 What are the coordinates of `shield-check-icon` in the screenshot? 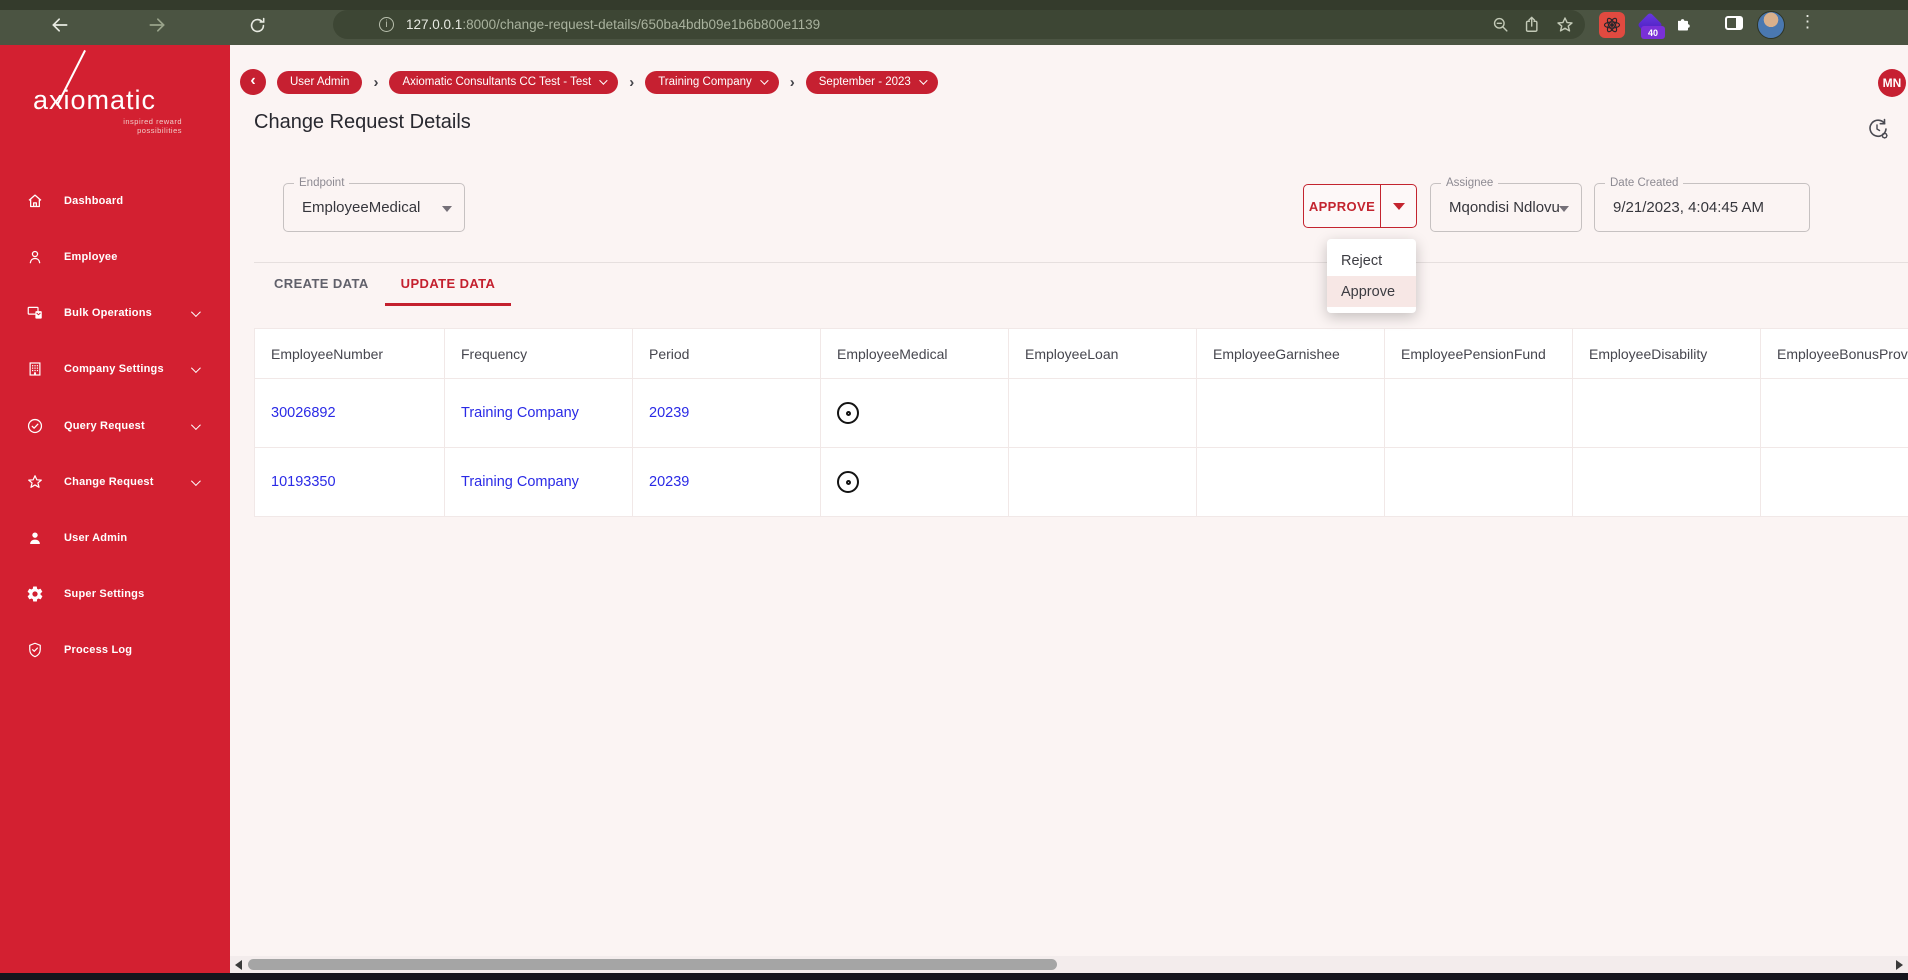 It's located at (35, 650).